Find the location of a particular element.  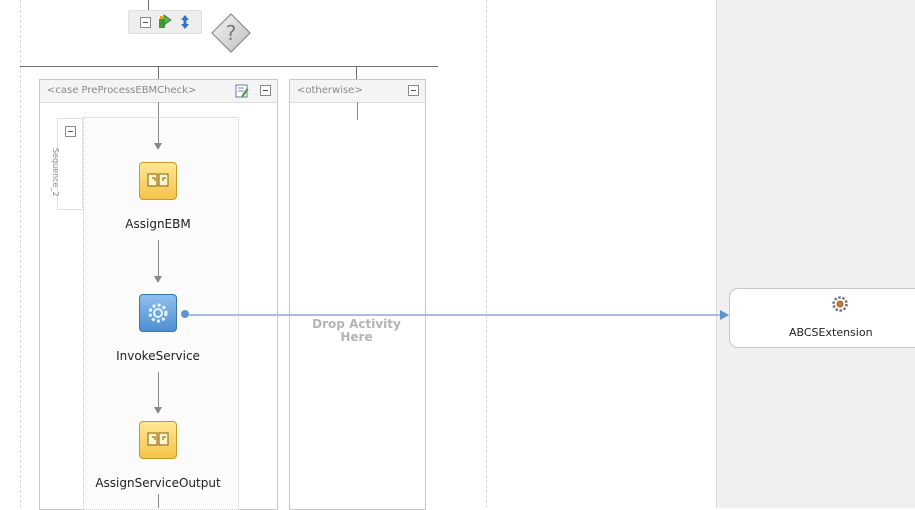

collapse-icon is located at coordinates (145, 22).